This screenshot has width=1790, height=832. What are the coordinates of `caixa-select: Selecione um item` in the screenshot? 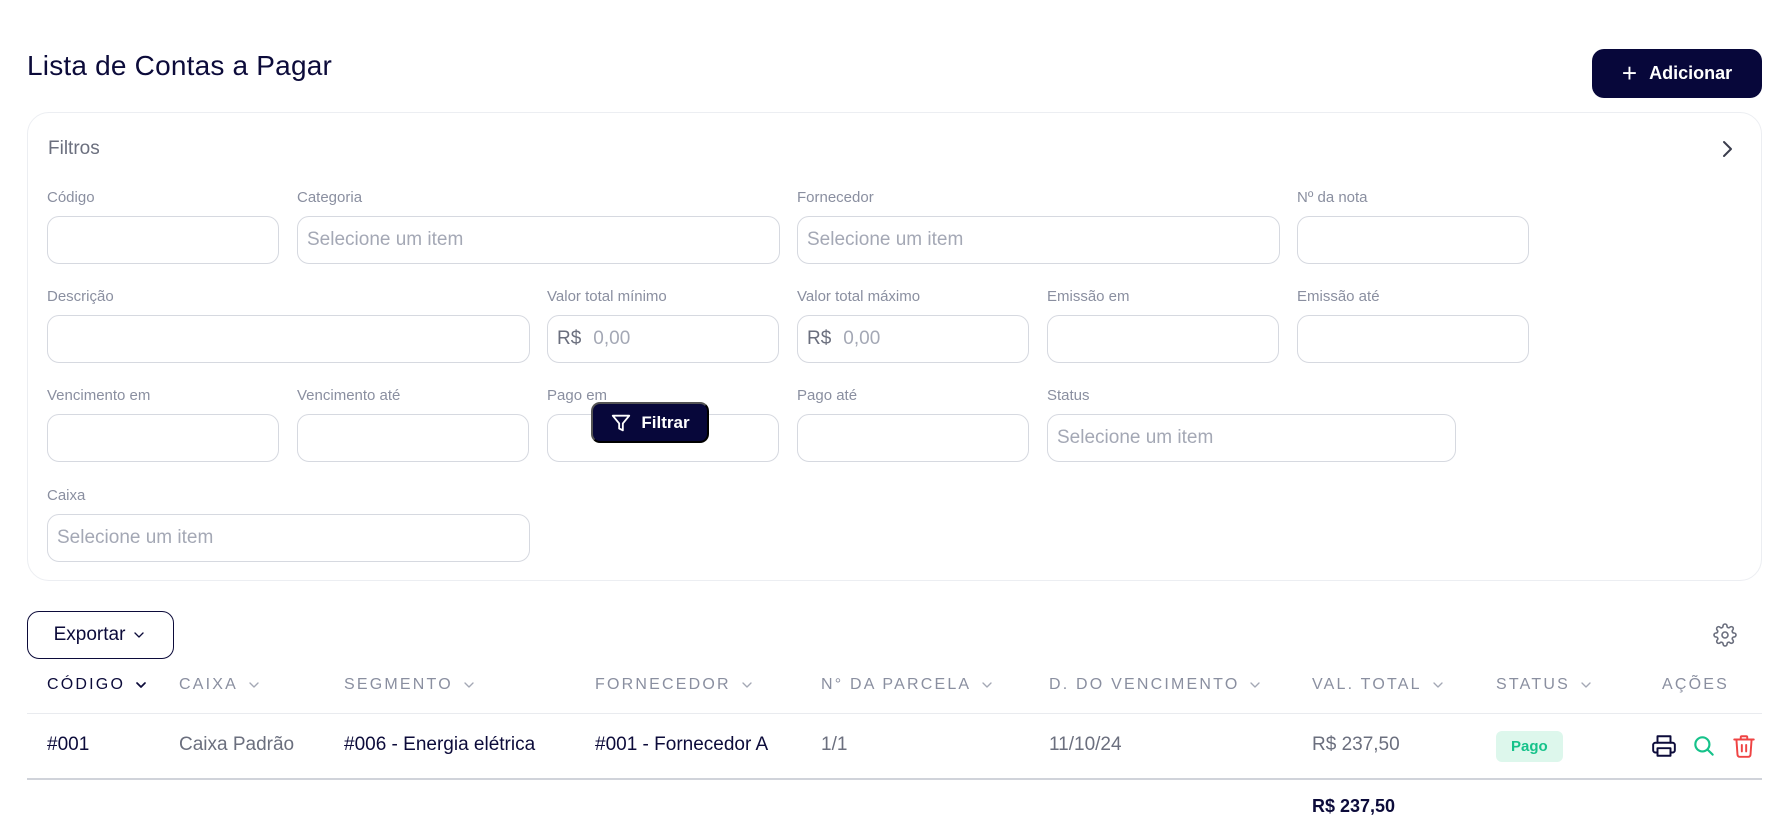 It's located at (288, 538).